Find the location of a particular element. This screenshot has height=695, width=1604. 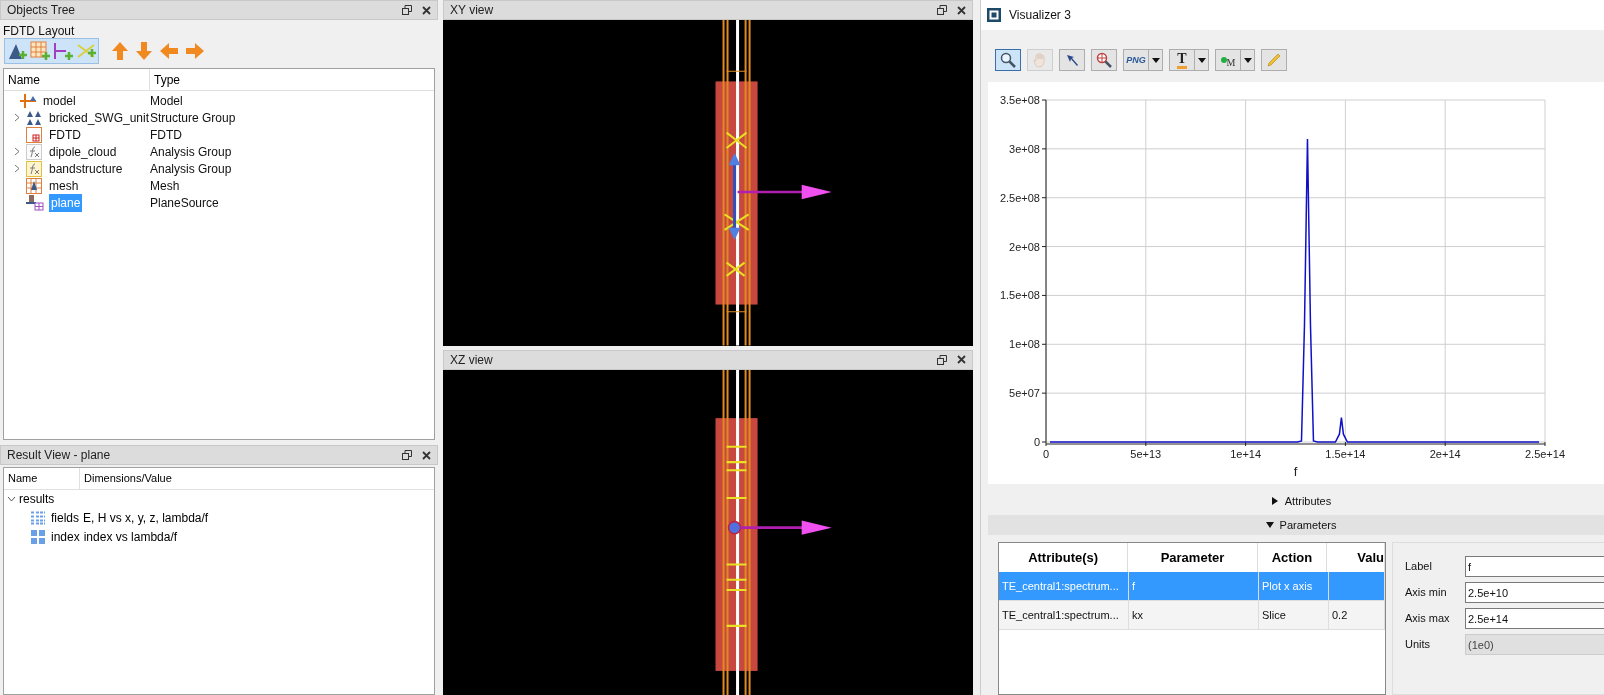

table-cell: kx is located at coordinates (1194, 615).